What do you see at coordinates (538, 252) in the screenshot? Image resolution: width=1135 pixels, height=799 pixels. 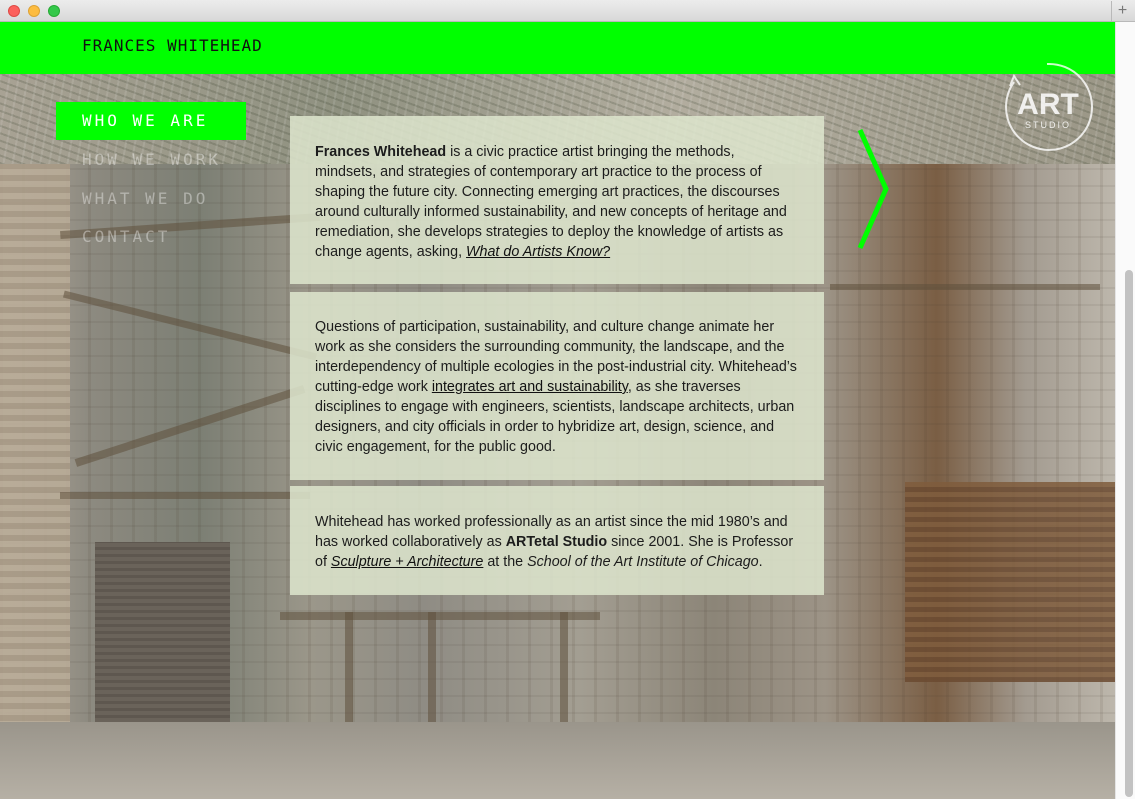 I see `what-do-artists-know-link: What do Artists Know?` at bounding box center [538, 252].